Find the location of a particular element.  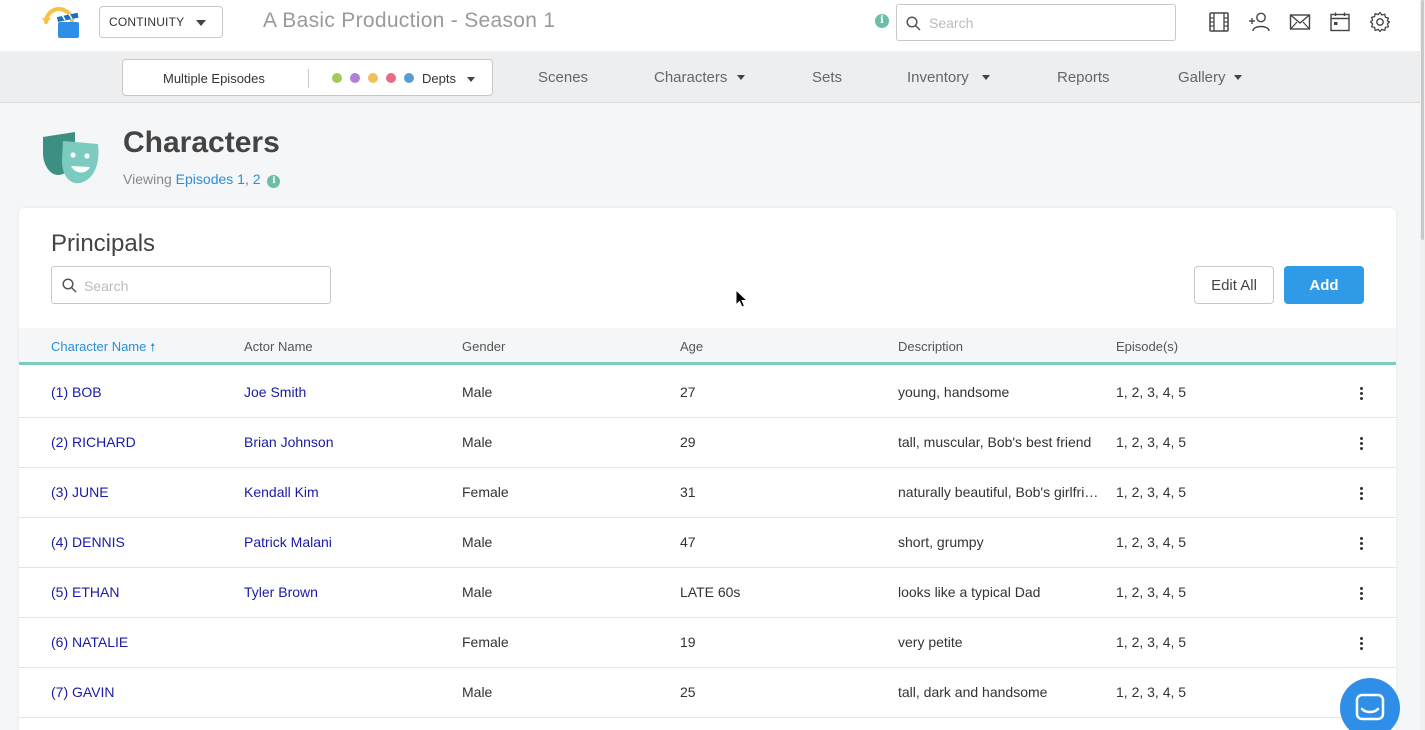

scrollbar-thumb is located at coordinates (1422, 120).